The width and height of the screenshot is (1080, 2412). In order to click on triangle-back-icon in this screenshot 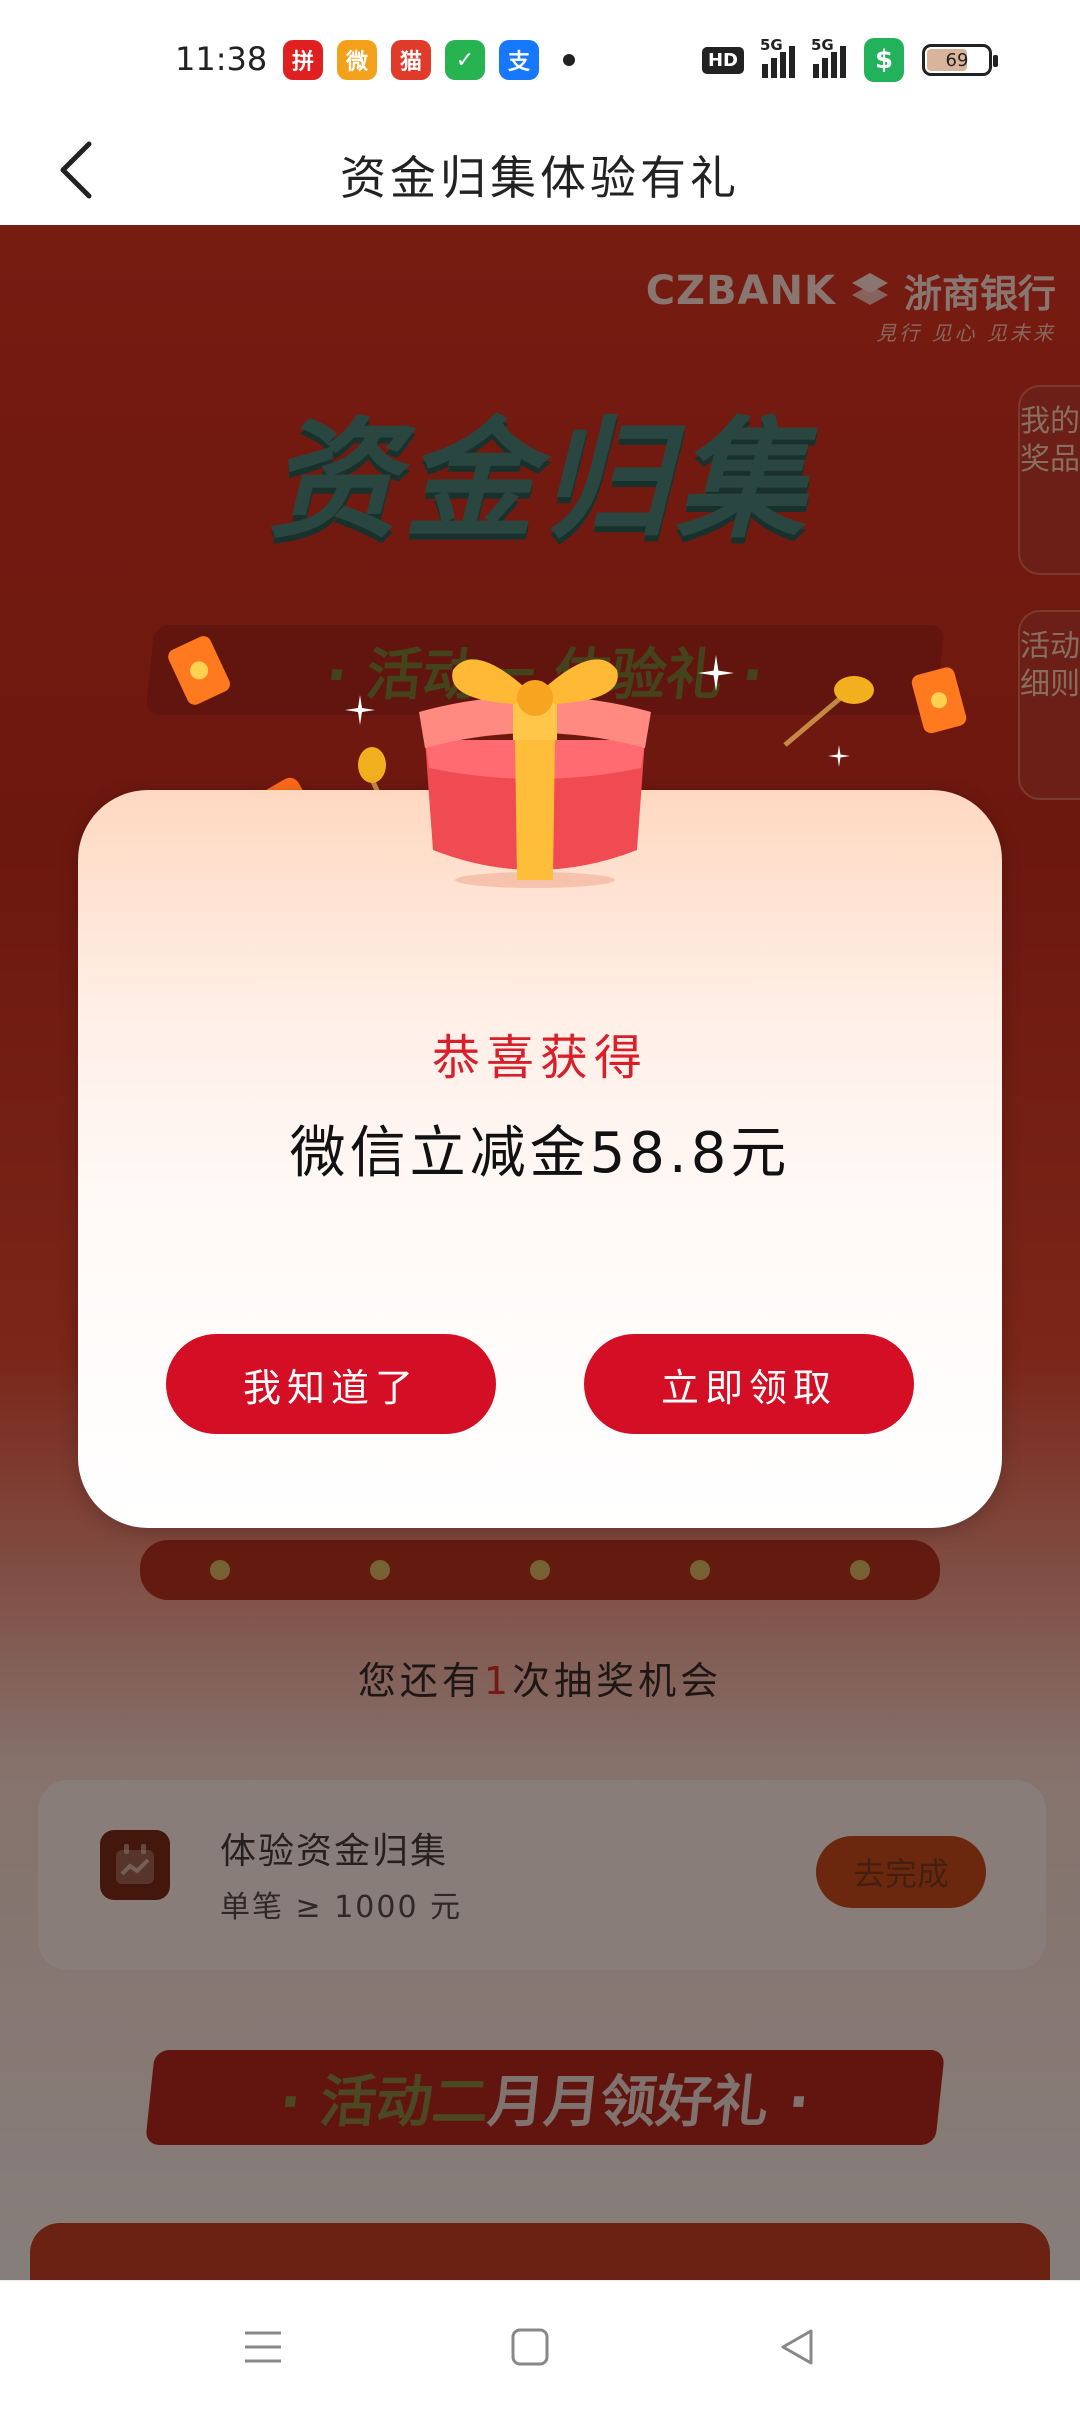, I will do `click(797, 2347)`.